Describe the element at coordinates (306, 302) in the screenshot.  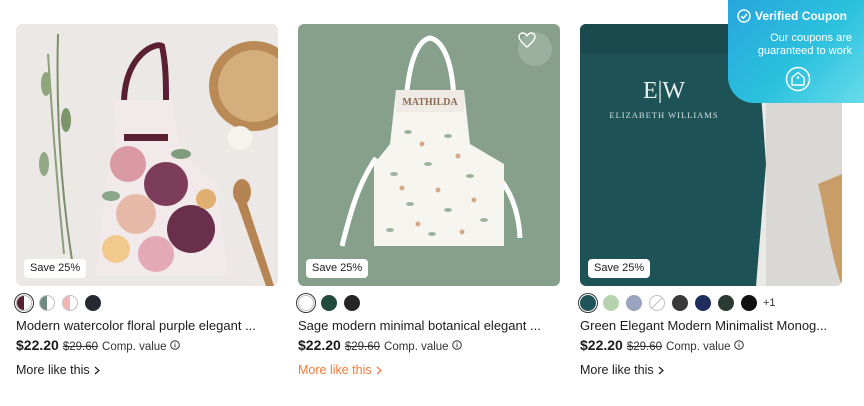
I see `swatch-white` at that location.